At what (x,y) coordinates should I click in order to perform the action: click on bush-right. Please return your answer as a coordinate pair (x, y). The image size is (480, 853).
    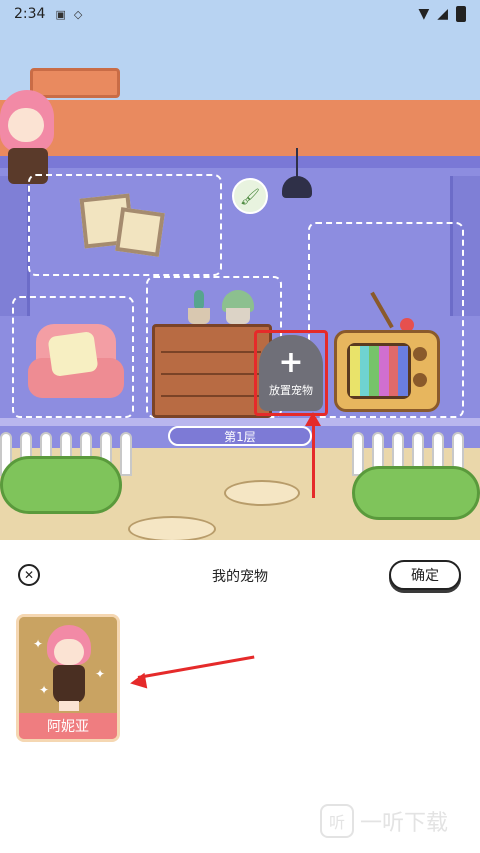
    Looking at the image, I should click on (416, 493).